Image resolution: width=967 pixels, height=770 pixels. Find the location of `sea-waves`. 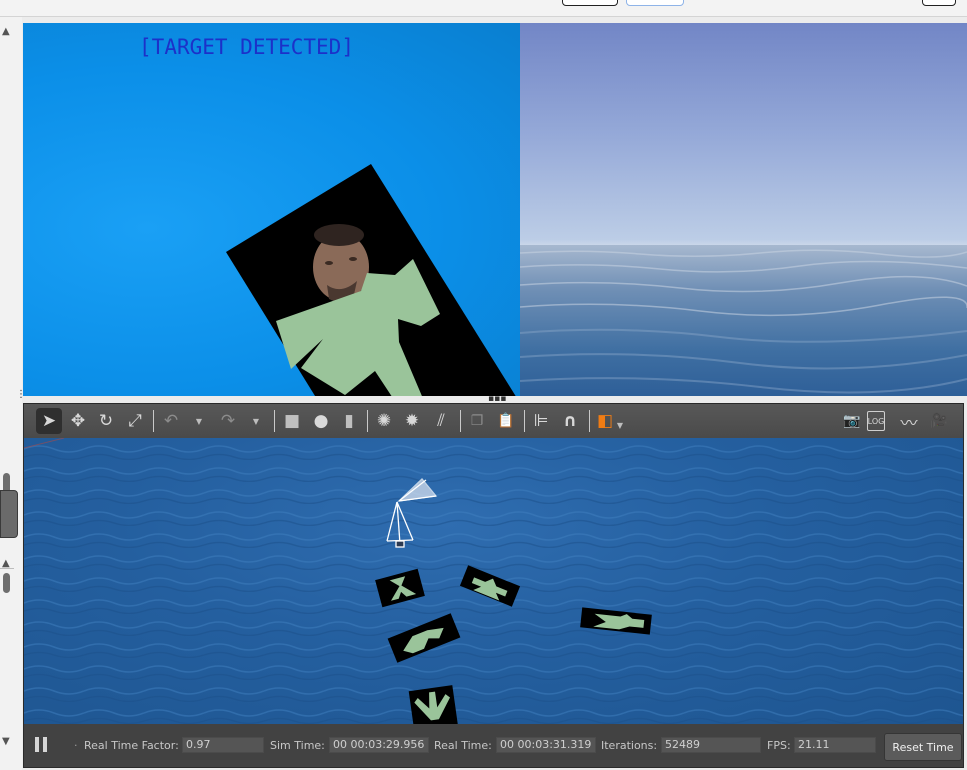

sea-waves is located at coordinates (743, 321).